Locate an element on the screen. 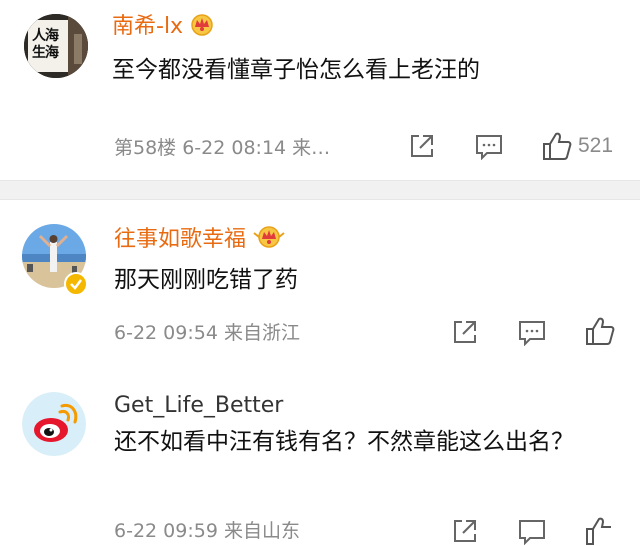 This screenshot has height=546, width=640. verified-badge is located at coordinates (76, 284).